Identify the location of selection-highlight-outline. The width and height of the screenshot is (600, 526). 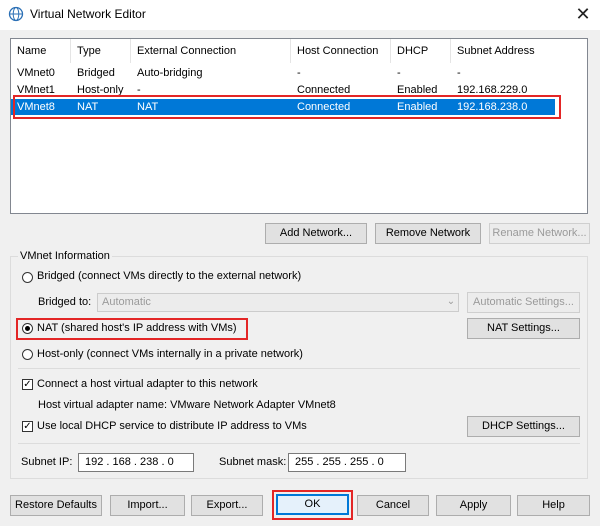
(287, 107).